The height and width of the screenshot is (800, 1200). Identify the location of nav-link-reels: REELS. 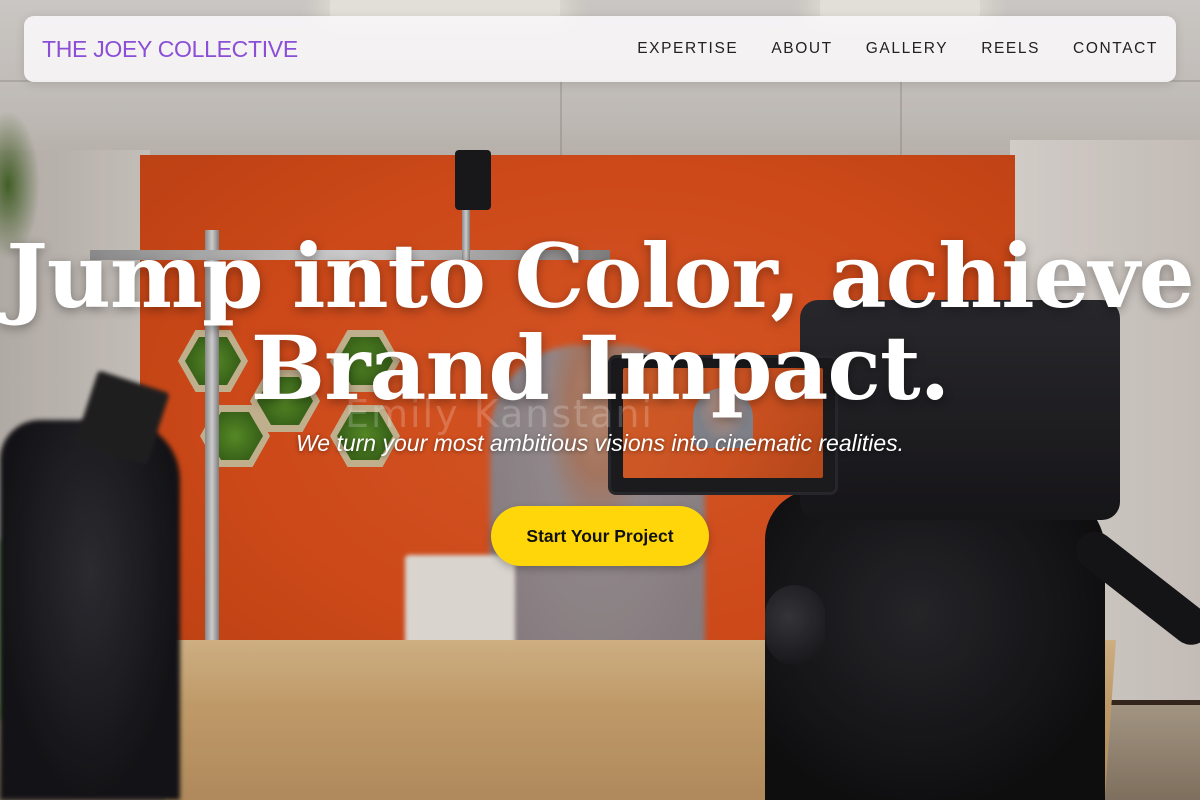
(1010, 49).